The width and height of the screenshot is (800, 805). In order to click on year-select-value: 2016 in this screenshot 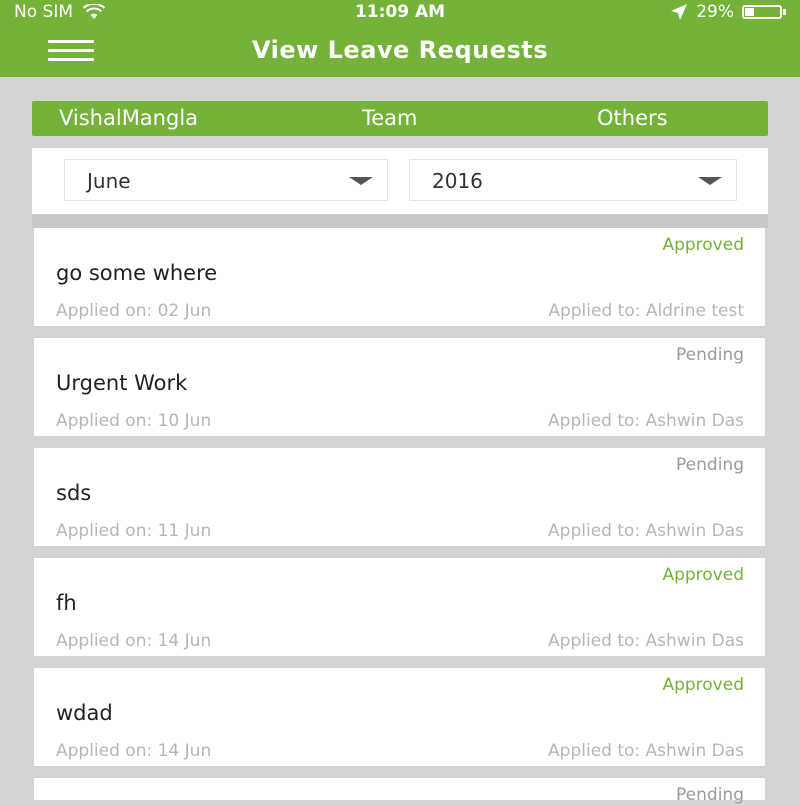, I will do `click(457, 181)`.